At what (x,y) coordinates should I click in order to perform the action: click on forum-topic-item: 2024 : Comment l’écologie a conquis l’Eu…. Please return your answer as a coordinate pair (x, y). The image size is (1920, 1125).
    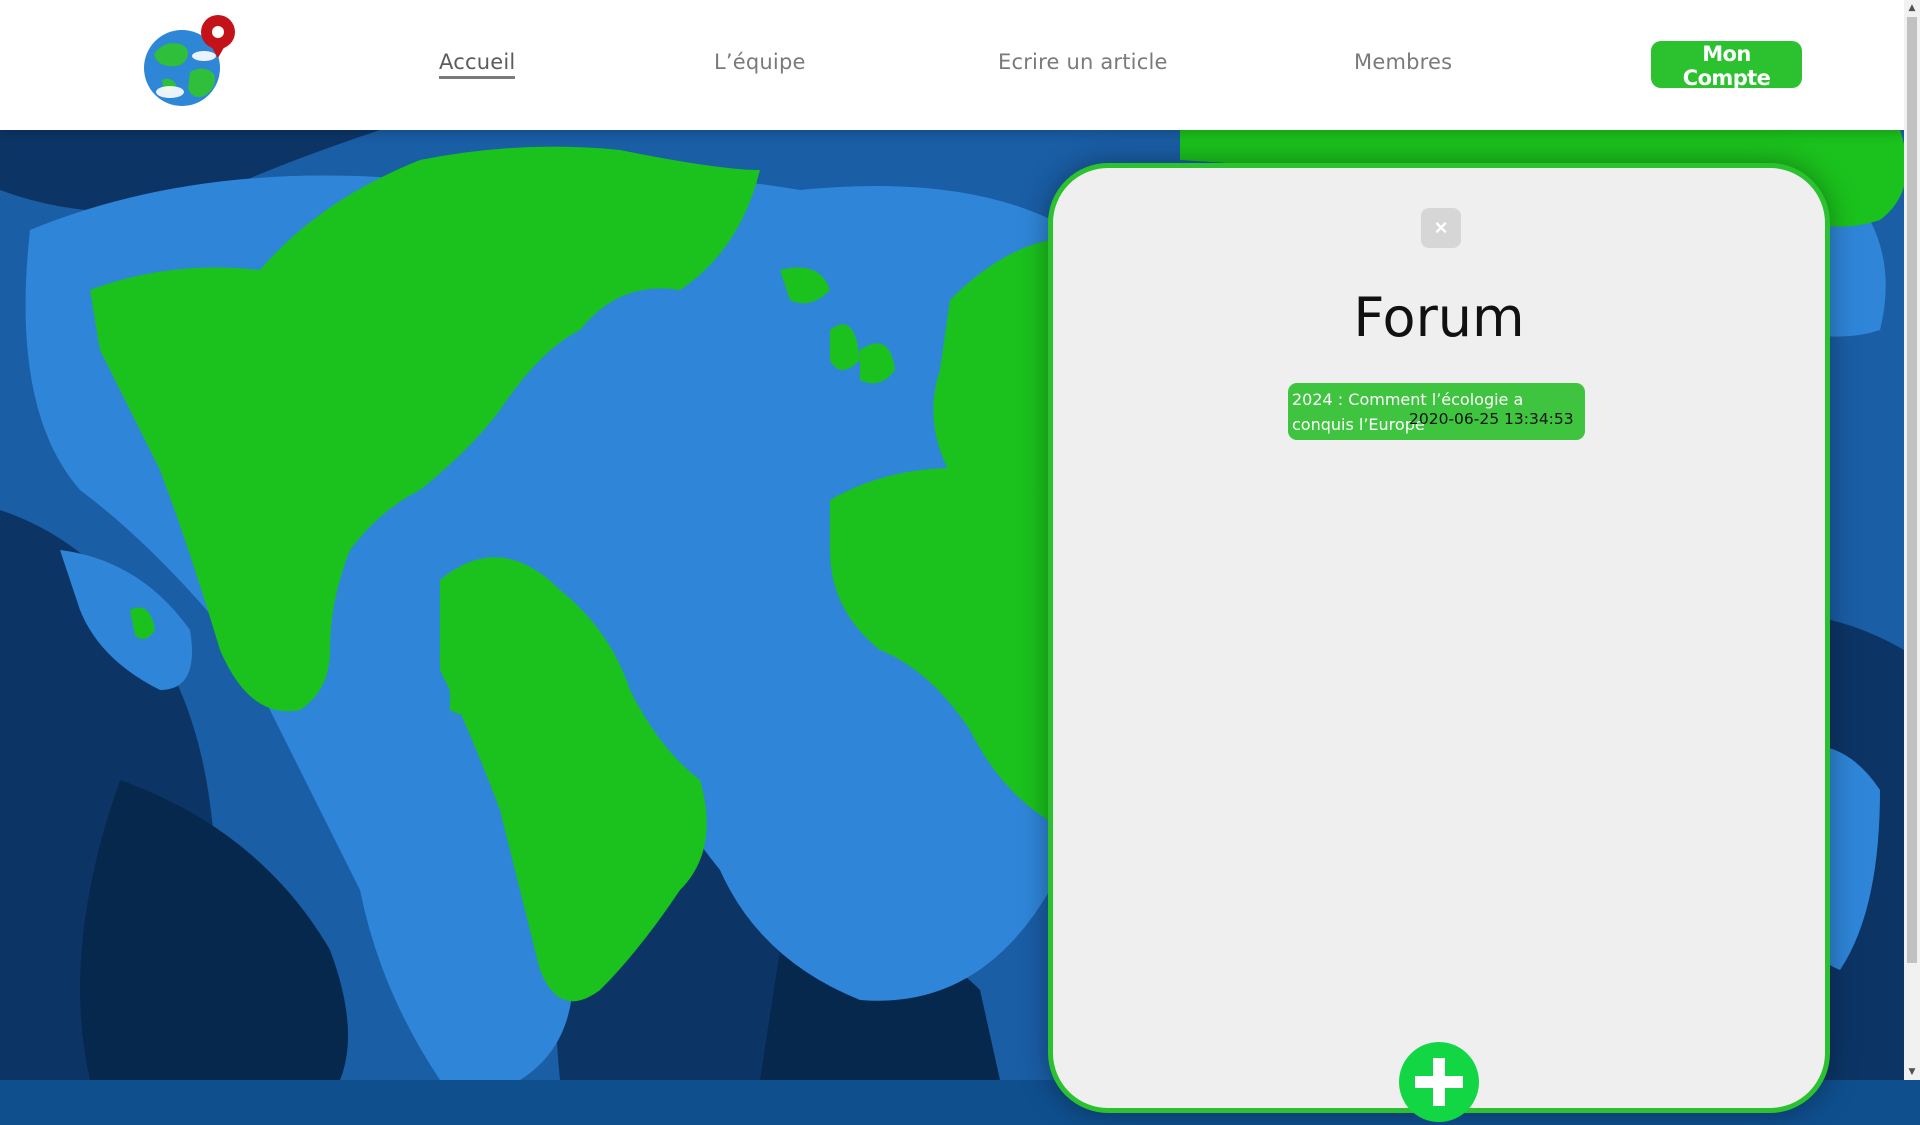
    Looking at the image, I should click on (1436, 411).